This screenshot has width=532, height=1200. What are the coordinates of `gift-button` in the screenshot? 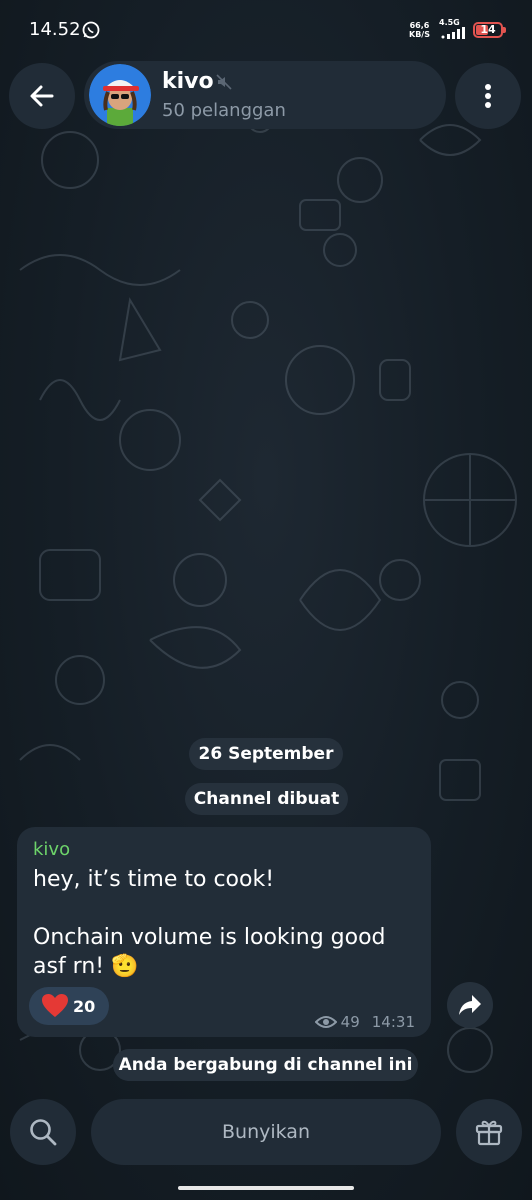 It's located at (489, 1132).